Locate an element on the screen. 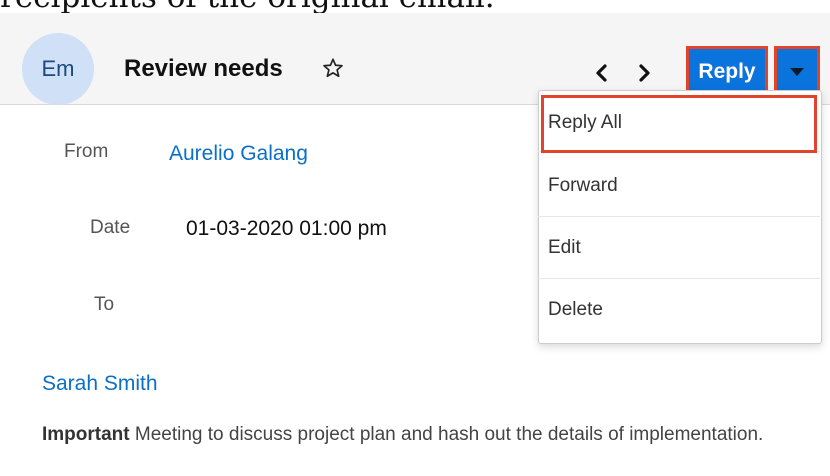 This screenshot has height=476, width=830. to-label: To is located at coordinates (104, 304).